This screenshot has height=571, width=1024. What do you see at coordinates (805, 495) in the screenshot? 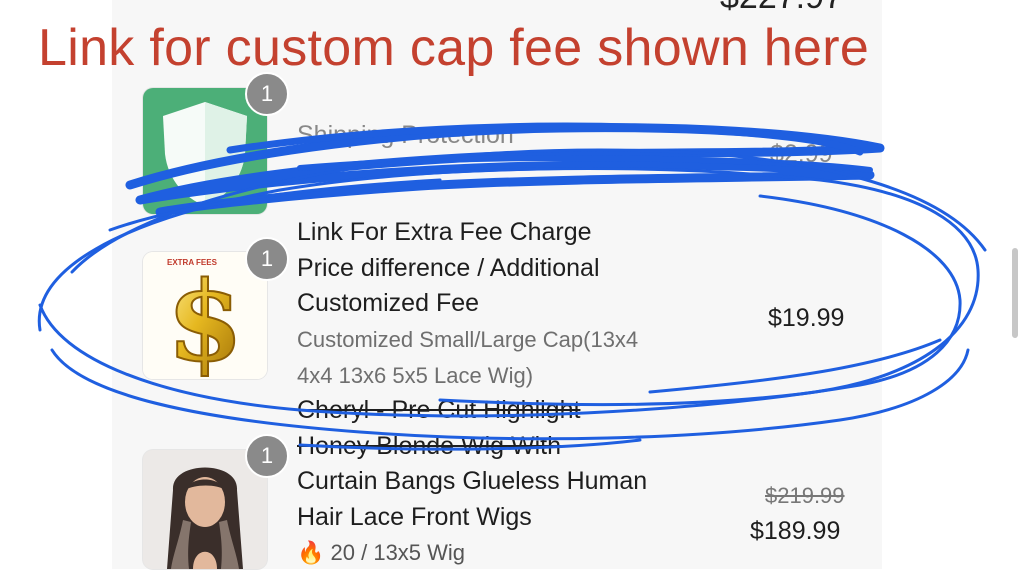
I see `item-price-original: $219.99` at bounding box center [805, 495].